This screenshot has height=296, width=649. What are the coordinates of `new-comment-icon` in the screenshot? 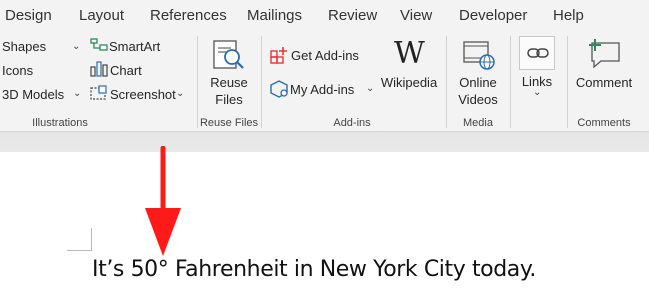 It's located at (604, 54).